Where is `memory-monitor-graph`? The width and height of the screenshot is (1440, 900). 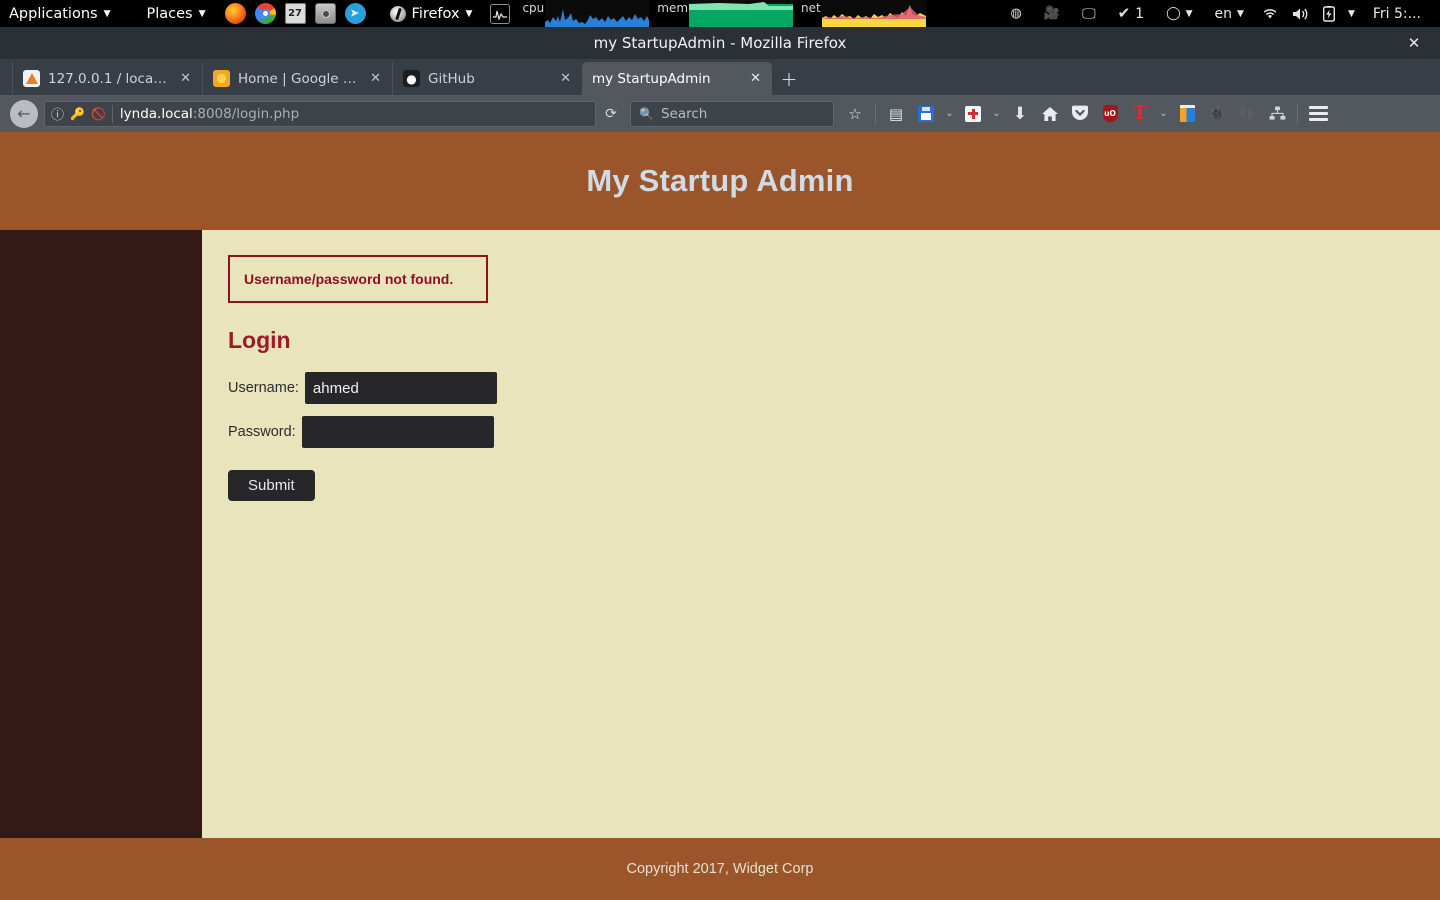 memory-monitor-graph is located at coordinates (741, 13).